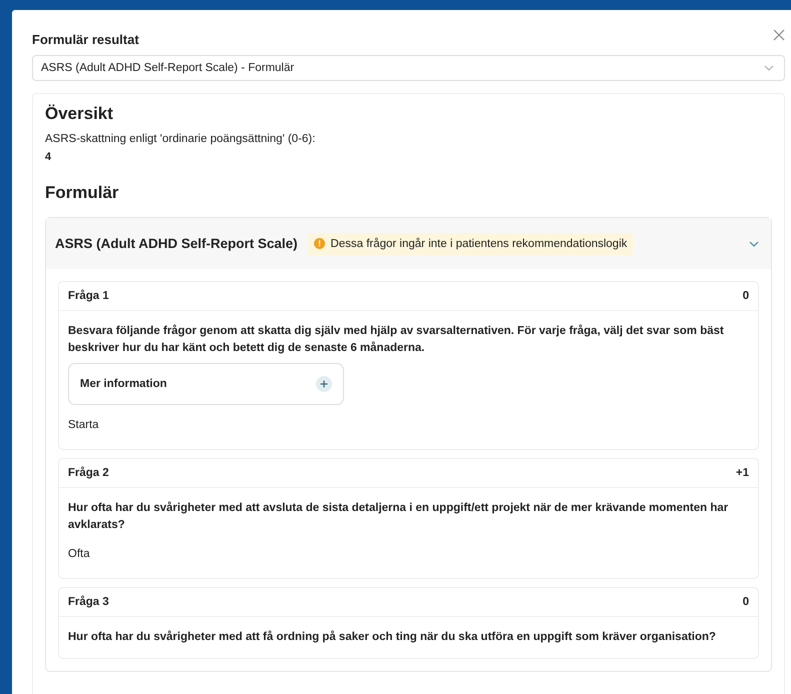 Image resolution: width=791 pixels, height=694 pixels. Describe the element at coordinates (79, 114) in the screenshot. I see `overview-heading: Översikt` at that location.